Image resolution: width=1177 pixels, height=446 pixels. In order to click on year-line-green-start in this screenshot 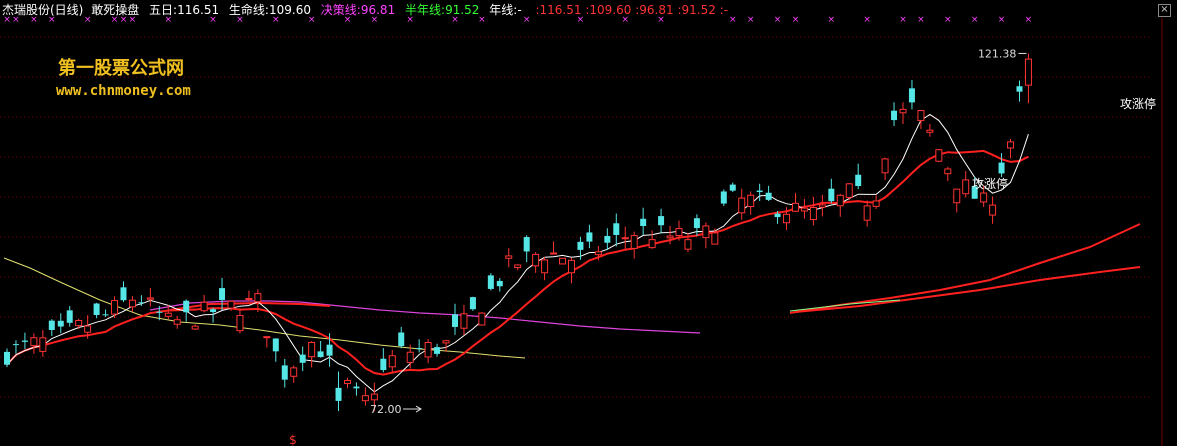, I will do `click(845, 305)`.